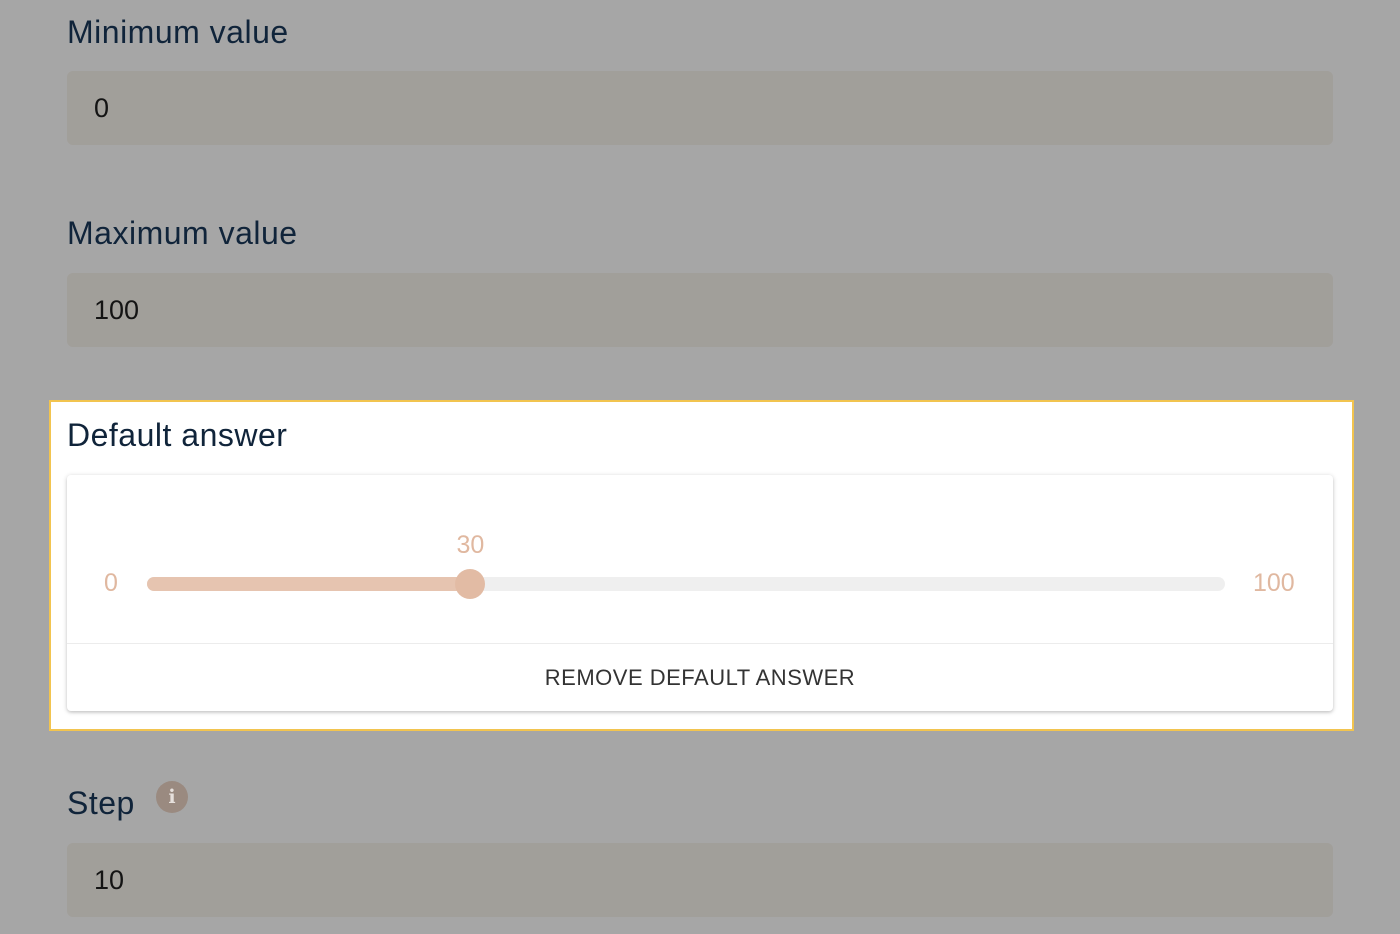  Describe the element at coordinates (177, 435) in the screenshot. I see `default-answer-label: Default answer` at that location.